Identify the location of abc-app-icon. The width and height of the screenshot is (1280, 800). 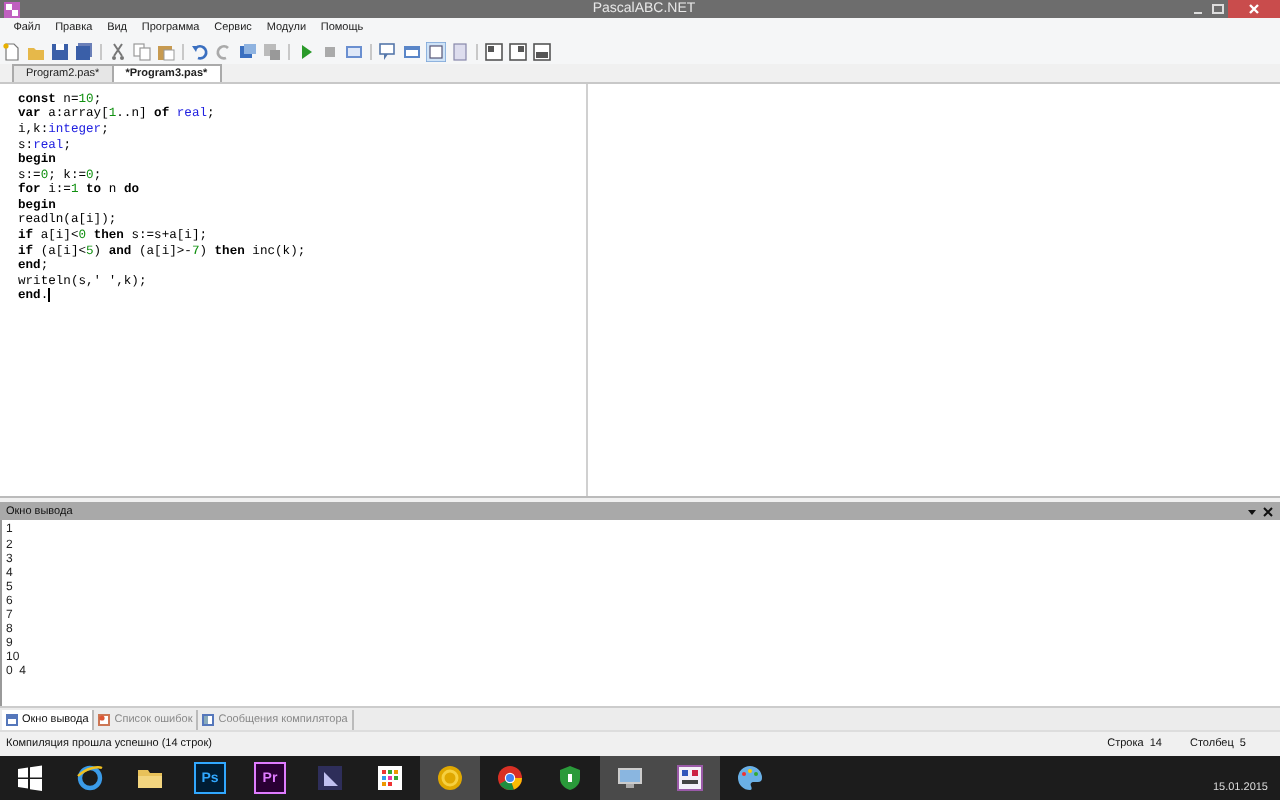
(690, 778).